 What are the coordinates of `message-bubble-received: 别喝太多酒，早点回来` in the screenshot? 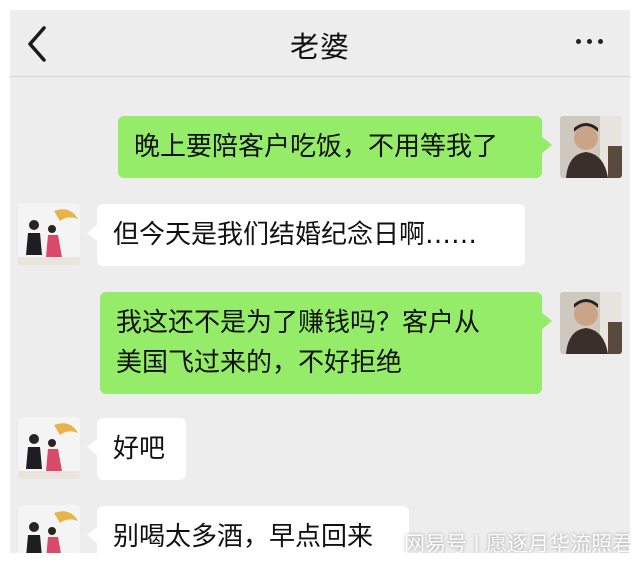 It's located at (248, 529).